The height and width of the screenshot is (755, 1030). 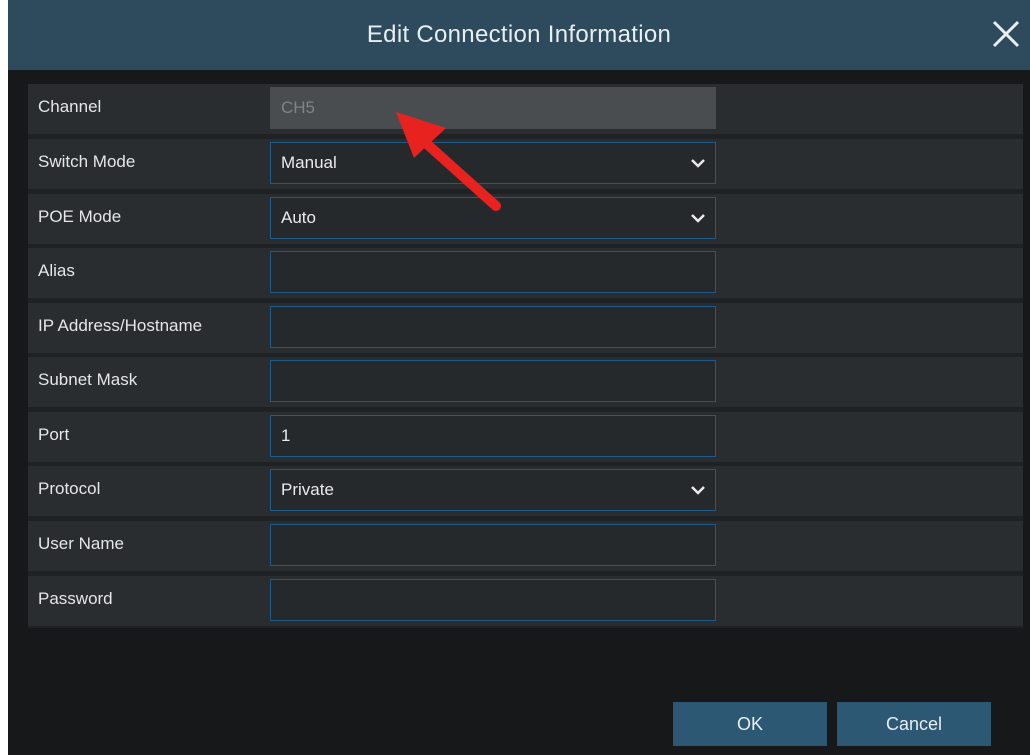 What do you see at coordinates (81, 543) in the screenshot?
I see `user-name-label: User Name` at bounding box center [81, 543].